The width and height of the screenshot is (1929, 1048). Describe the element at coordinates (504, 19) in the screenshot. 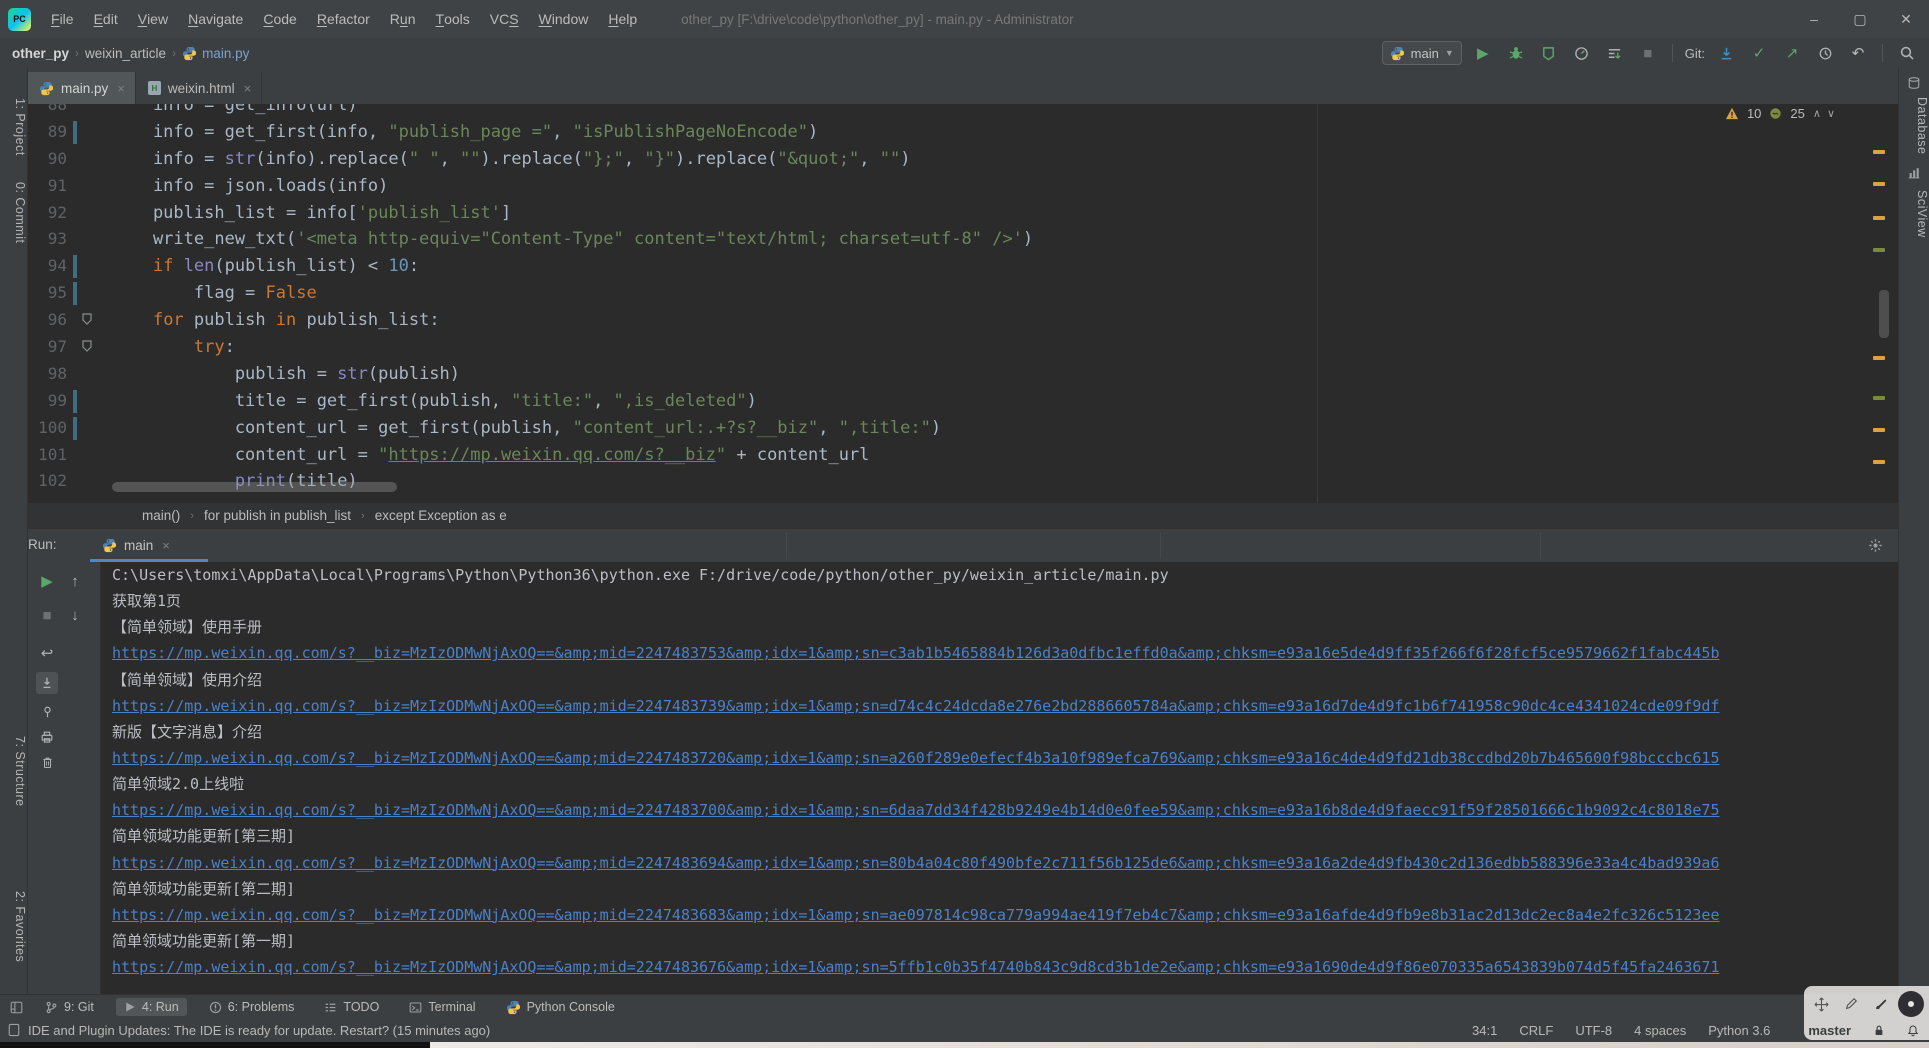

I see `menu-item-vcs: VC S` at that location.